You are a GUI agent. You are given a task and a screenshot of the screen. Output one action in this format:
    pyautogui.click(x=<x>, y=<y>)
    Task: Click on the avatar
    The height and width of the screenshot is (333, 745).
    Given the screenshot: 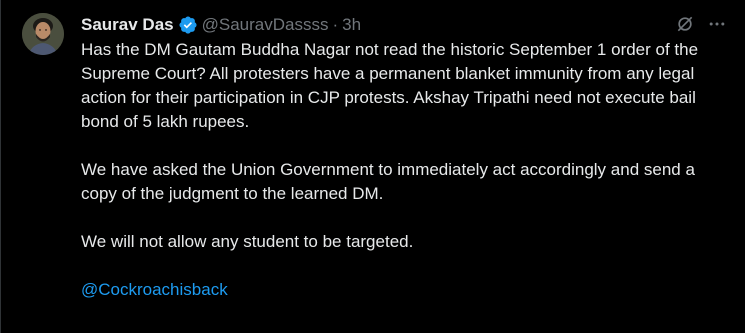 What is the action you would take?
    pyautogui.click(x=43, y=34)
    